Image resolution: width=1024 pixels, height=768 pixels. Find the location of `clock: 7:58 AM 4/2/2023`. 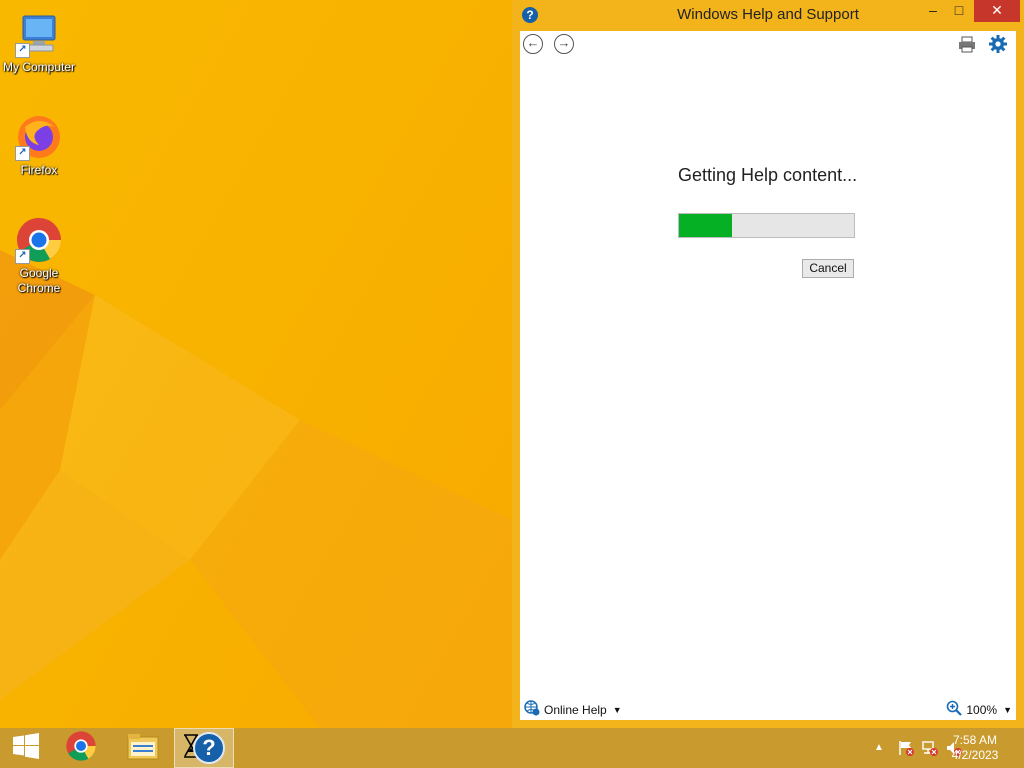

clock: 7:58 AM 4/2/2023 is located at coordinates (975, 748).